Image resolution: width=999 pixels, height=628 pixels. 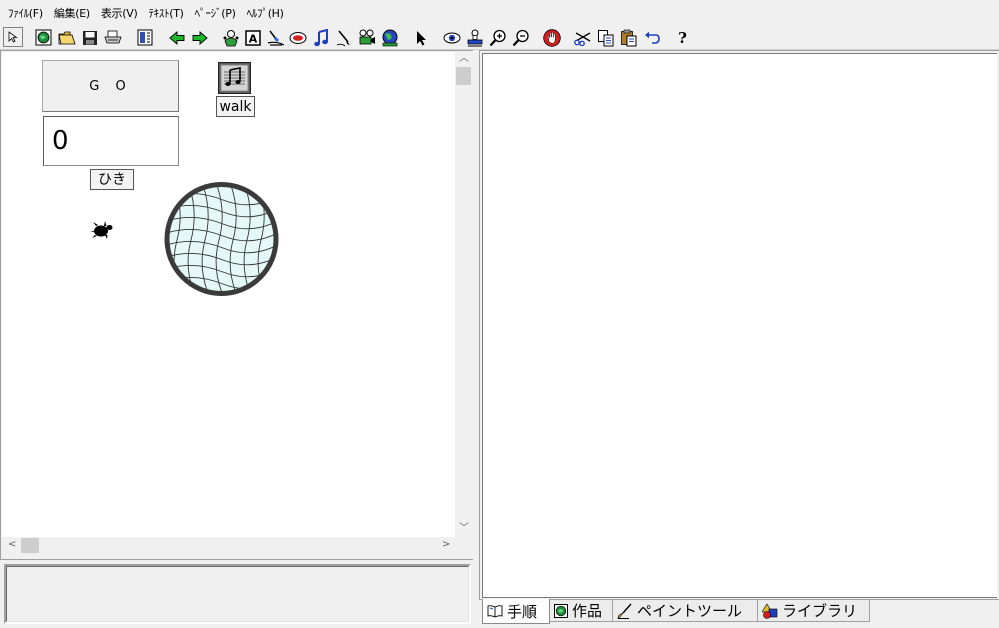 I want to click on tab-label: 手順, so click(x=522, y=611).